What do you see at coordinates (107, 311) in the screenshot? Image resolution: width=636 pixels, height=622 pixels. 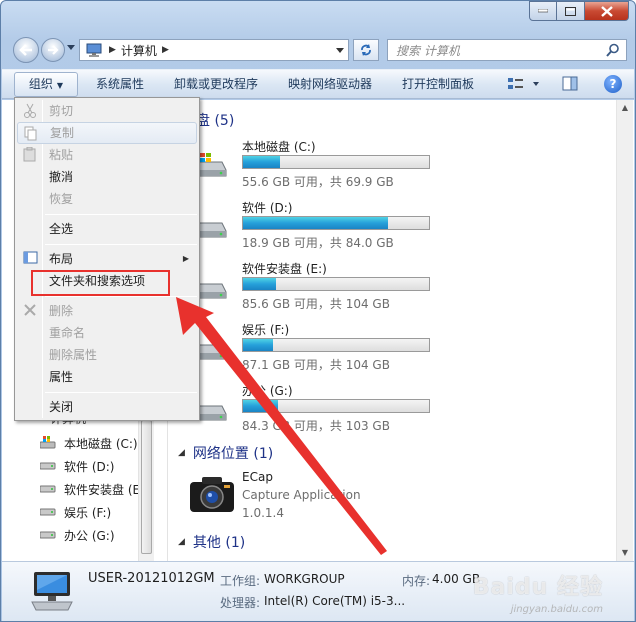 I see `menu-item-delete: 删除` at bounding box center [107, 311].